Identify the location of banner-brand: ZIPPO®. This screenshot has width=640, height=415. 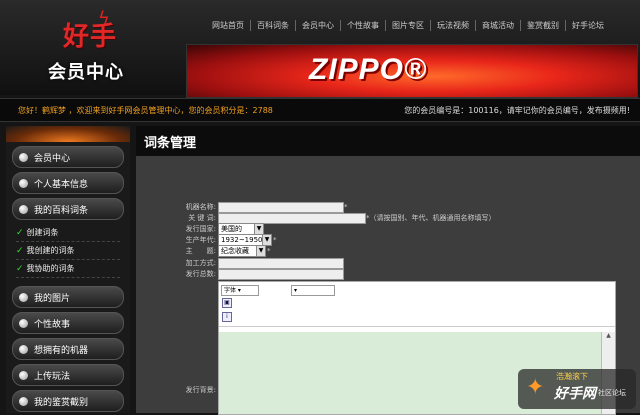
(368, 69).